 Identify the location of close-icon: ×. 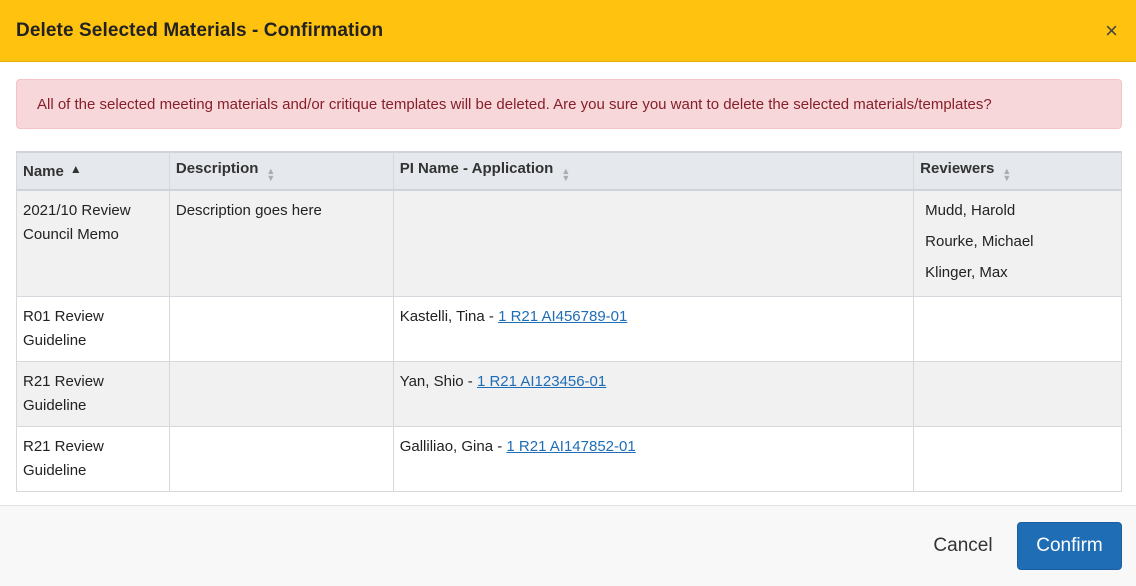
(1111, 31).